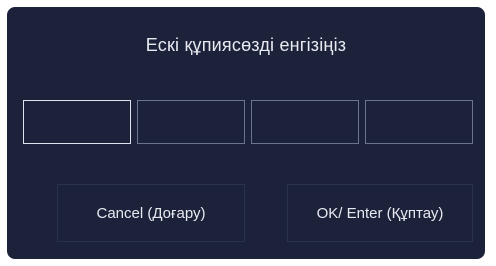 This screenshot has height=266, width=496. Describe the element at coordinates (77, 122) in the screenshot. I see `pin-digit-1-field` at that location.